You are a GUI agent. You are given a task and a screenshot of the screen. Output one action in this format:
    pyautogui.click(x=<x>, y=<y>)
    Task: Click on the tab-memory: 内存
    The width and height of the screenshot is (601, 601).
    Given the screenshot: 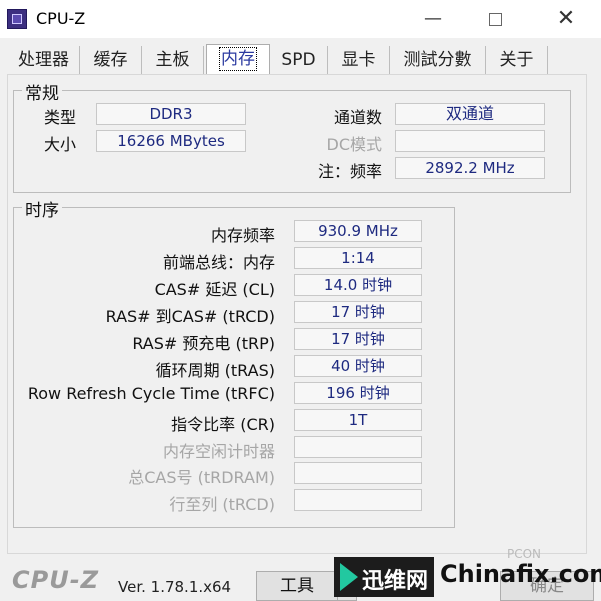 What is the action you would take?
    pyautogui.click(x=238, y=60)
    